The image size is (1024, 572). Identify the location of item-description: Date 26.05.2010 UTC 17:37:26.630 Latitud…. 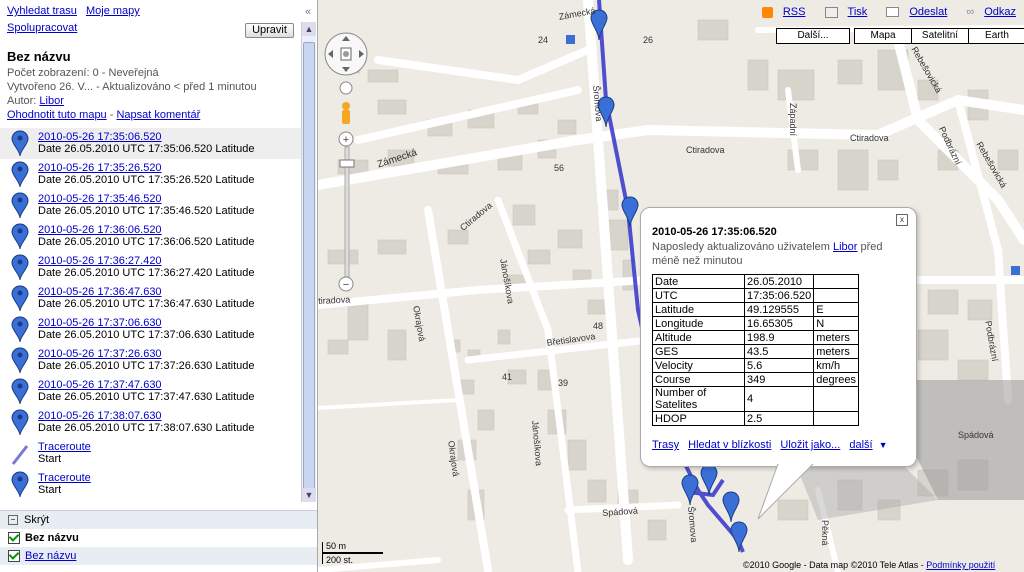
(146, 366).